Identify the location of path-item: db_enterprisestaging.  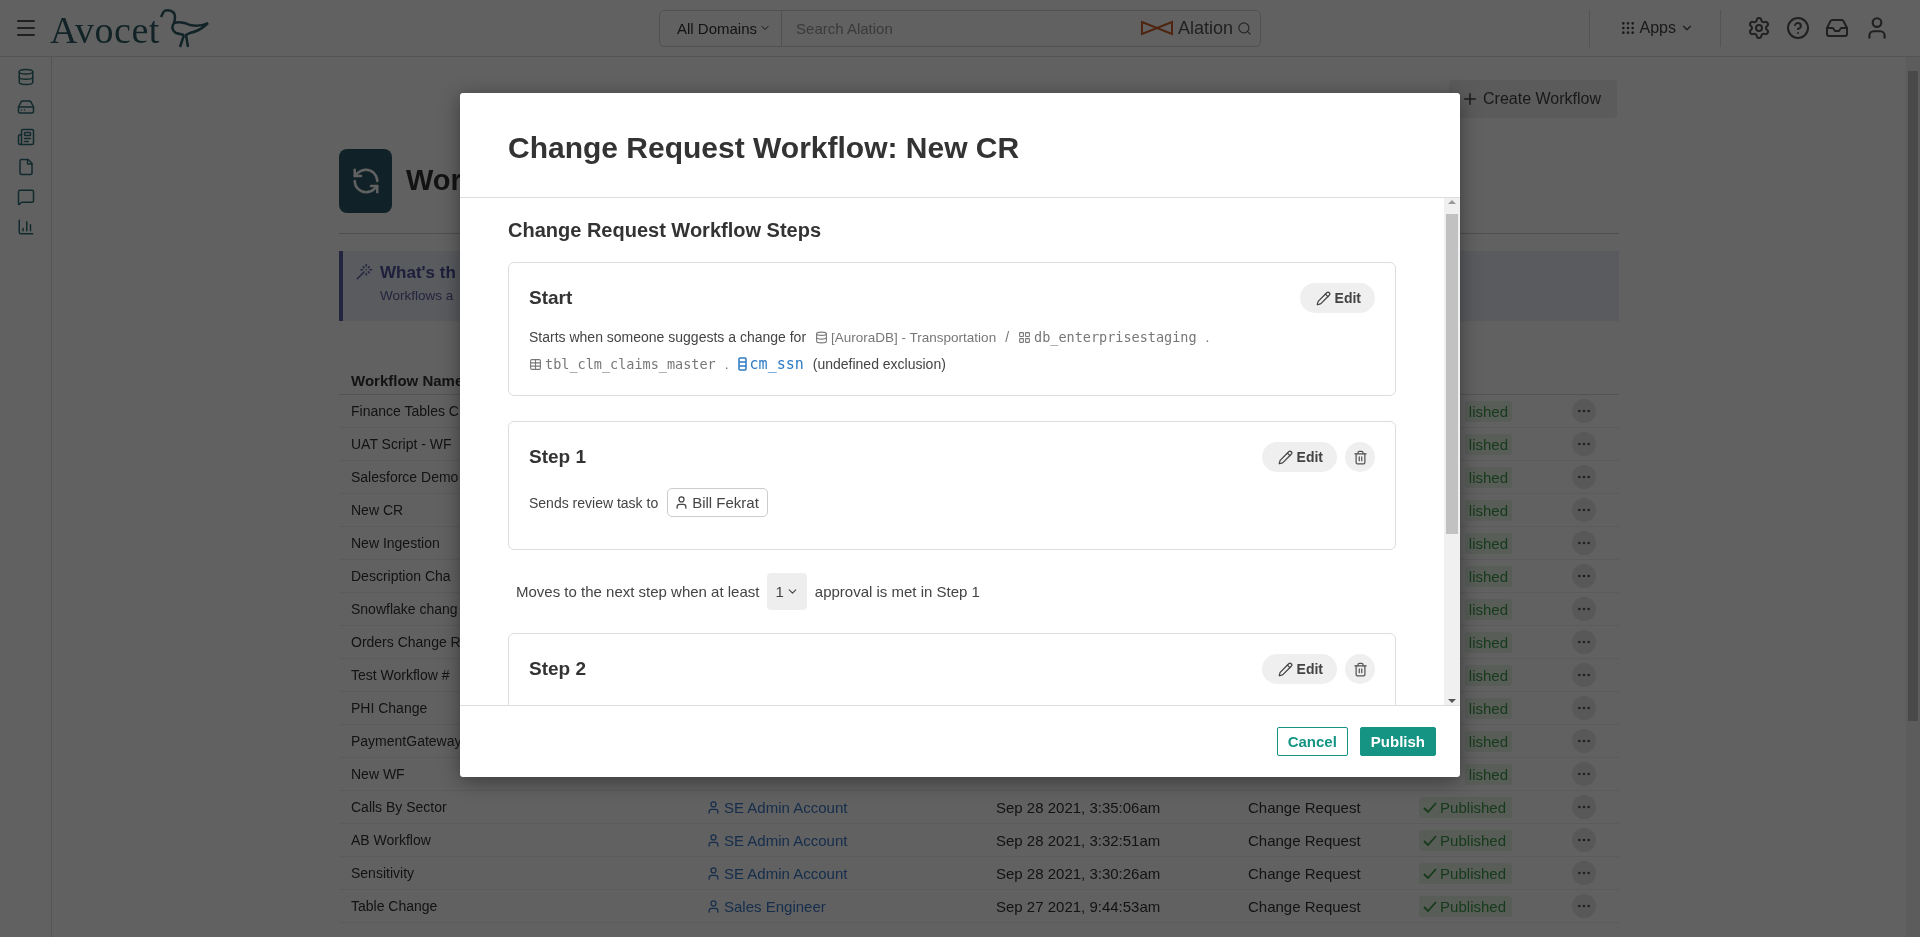
(1107, 337).